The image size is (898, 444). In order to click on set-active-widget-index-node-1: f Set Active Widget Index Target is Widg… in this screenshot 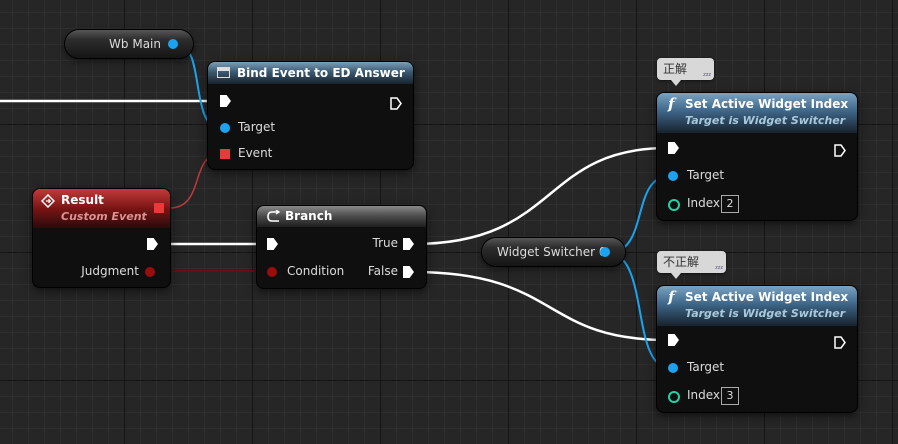, I will do `click(757, 156)`.